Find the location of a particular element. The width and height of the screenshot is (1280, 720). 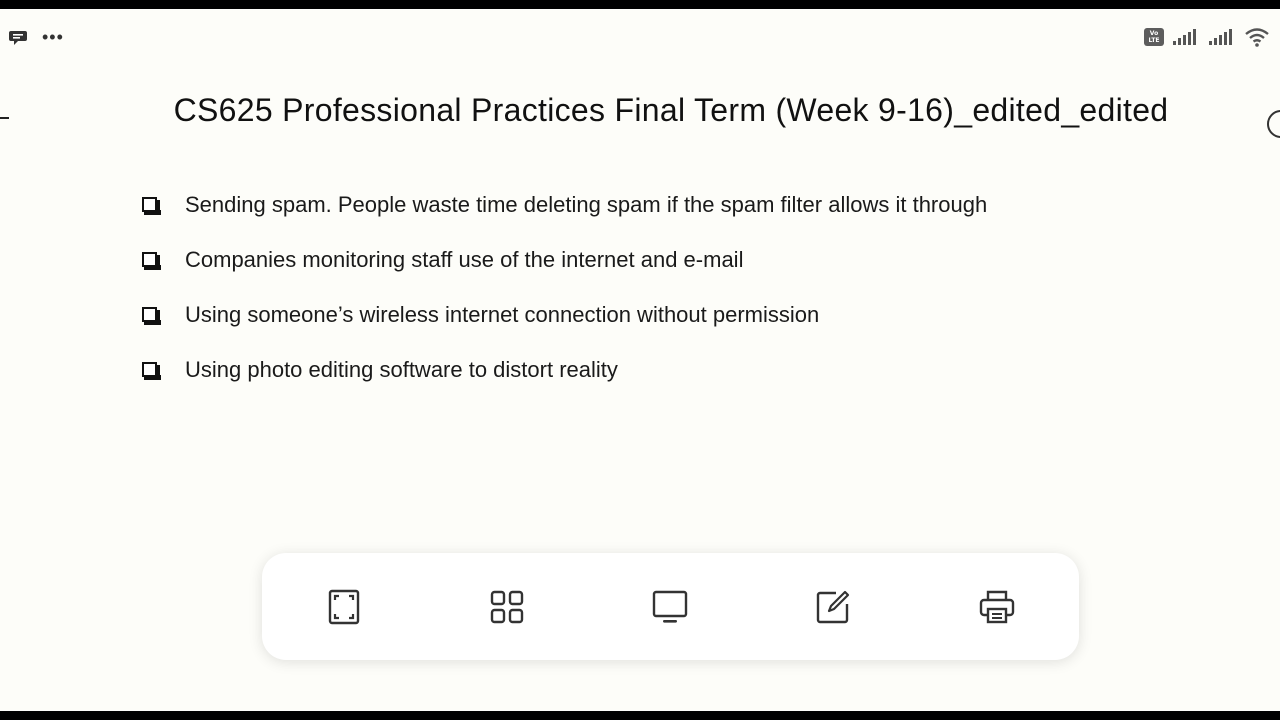

present-button is located at coordinates (670, 607).